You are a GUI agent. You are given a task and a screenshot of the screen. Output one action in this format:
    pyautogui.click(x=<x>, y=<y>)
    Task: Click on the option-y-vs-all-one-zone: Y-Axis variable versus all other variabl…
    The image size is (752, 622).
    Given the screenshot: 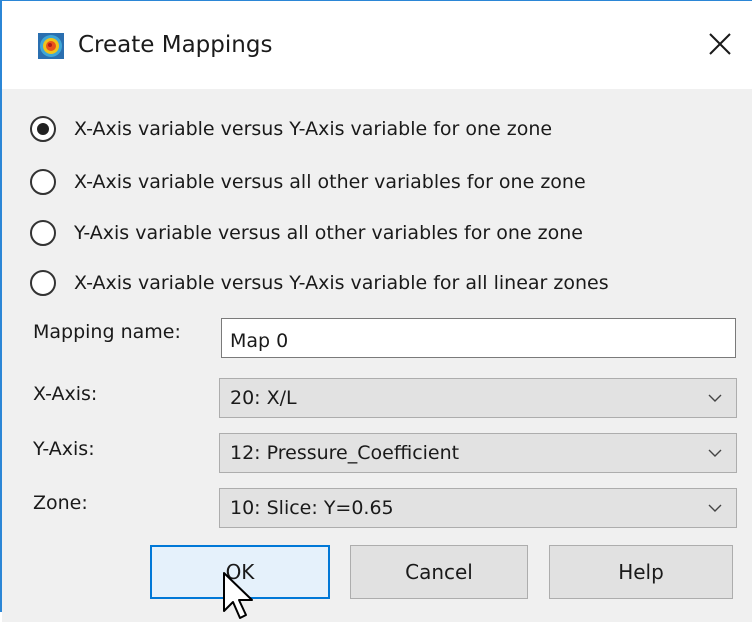 What is the action you would take?
    pyautogui.click(x=306, y=233)
    